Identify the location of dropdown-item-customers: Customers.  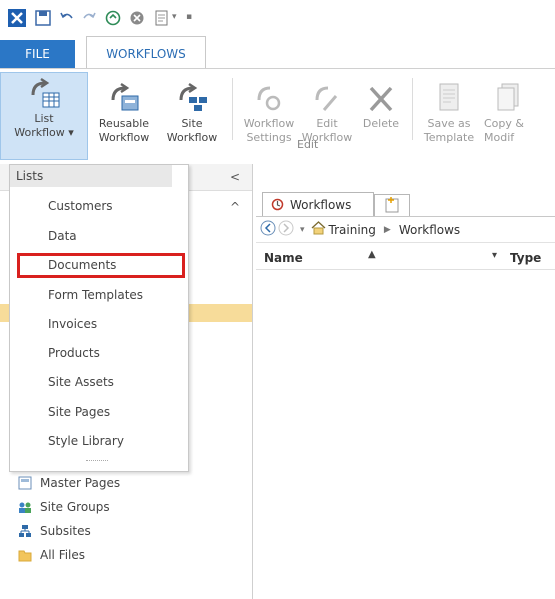
(80, 206).